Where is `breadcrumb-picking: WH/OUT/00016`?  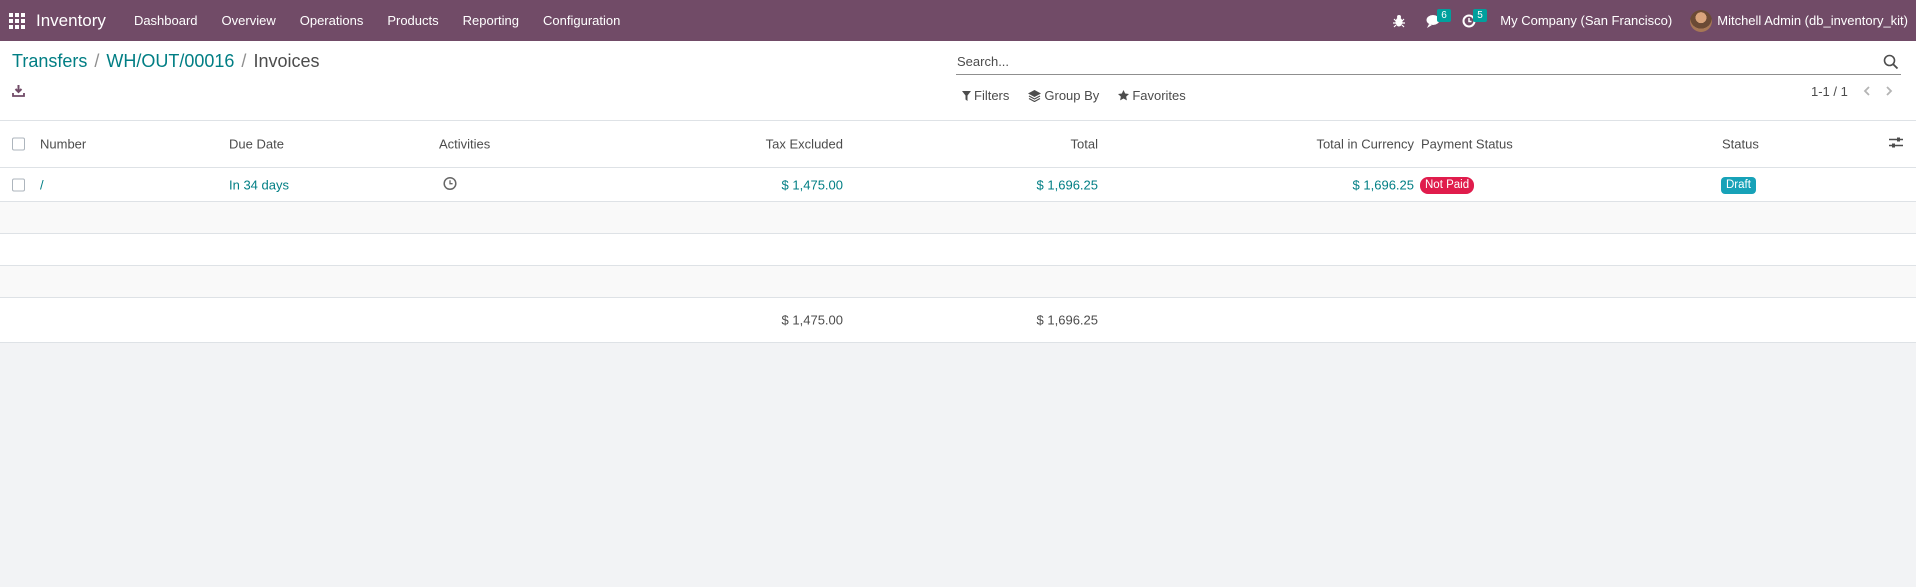
breadcrumb-picking: WH/OUT/00016 is located at coordinates (170, 61).